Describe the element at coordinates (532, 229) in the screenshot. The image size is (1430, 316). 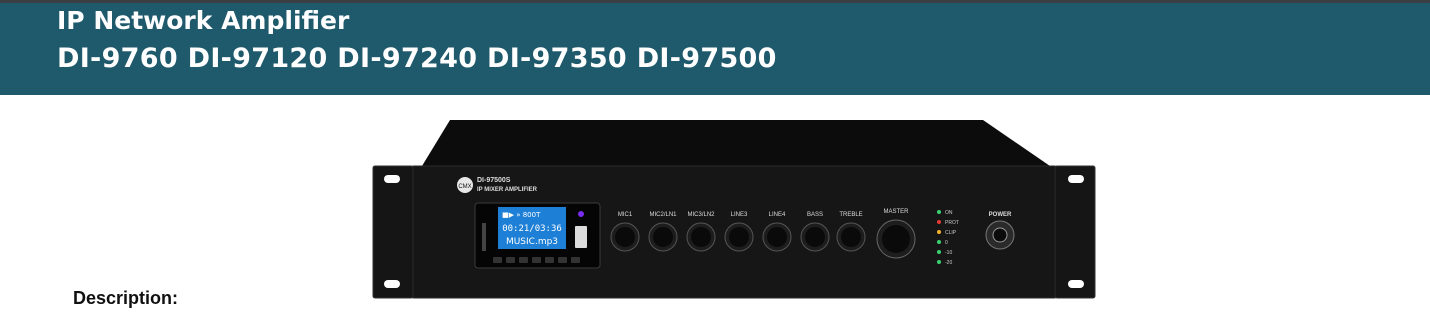
I see `lcd-time: 00:21/03:36` at that location.